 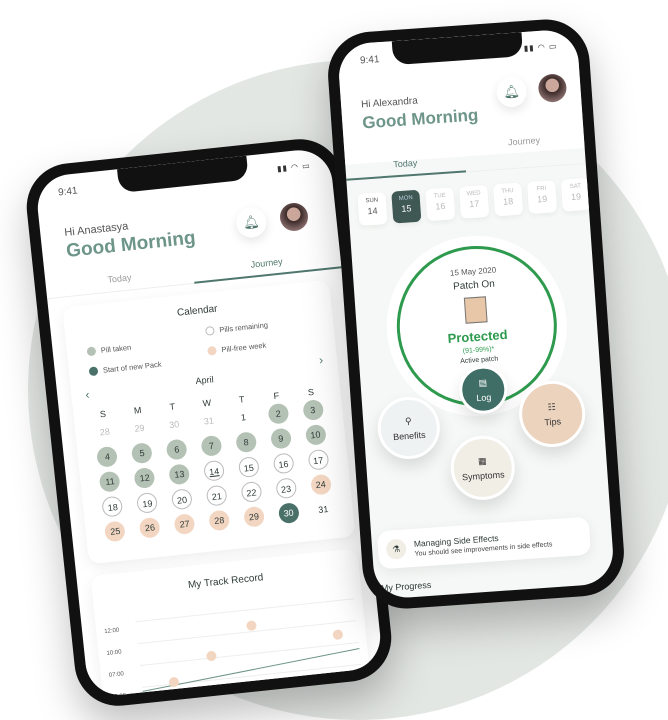 I want to click on symptoms-icon: ▦, so click(x=482, y=460).